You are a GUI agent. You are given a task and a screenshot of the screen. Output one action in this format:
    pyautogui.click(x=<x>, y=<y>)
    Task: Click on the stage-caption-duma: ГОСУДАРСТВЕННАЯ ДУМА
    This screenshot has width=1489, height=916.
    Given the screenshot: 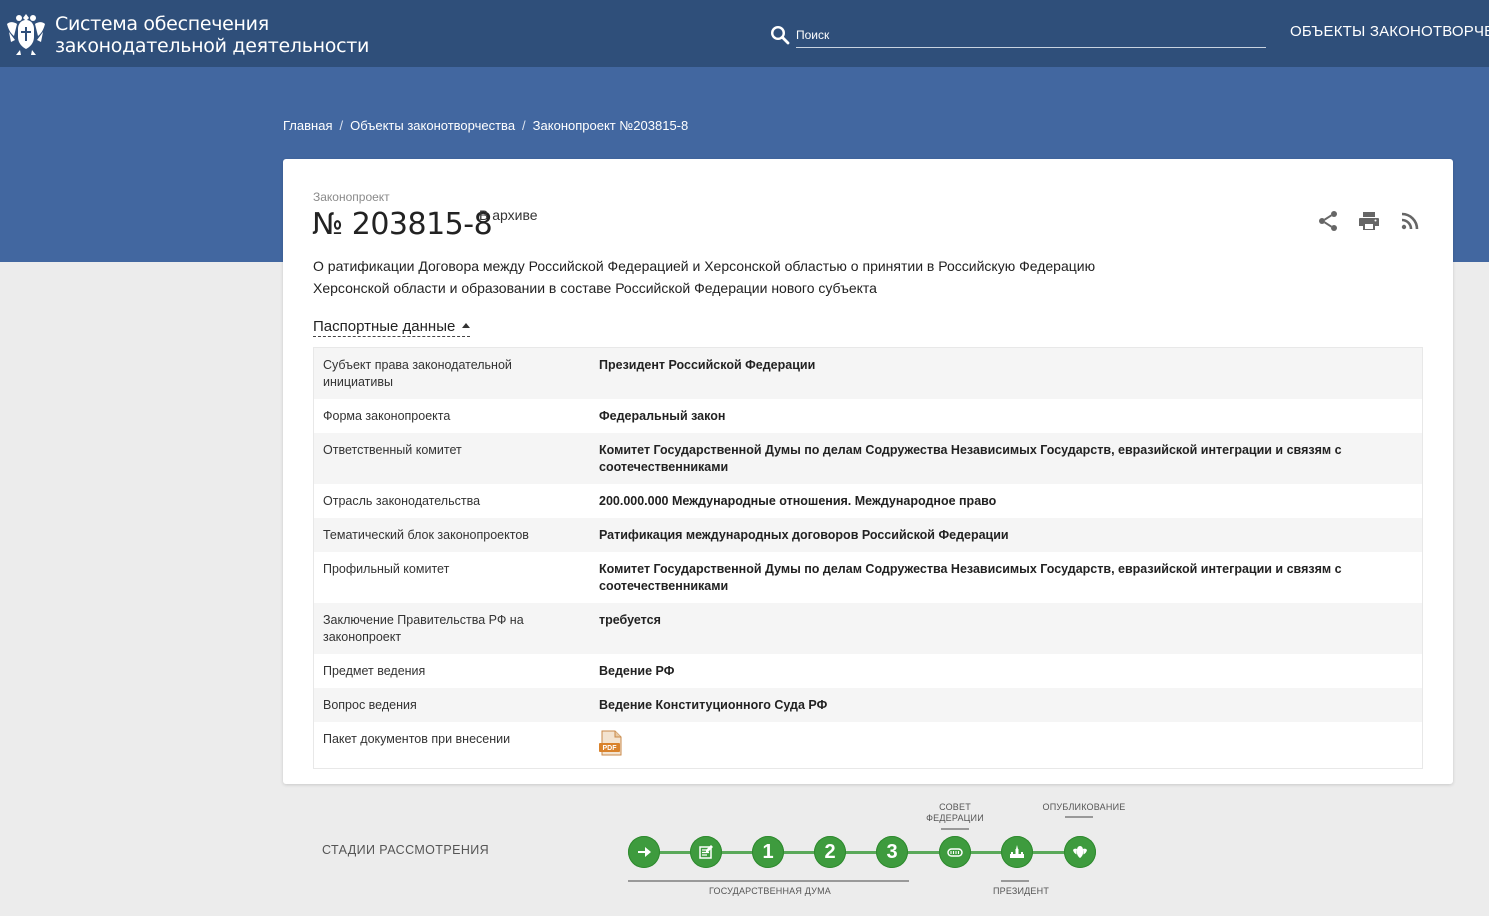 What is the action you would take?
    pyautogui.click(x=769, y=891)
    